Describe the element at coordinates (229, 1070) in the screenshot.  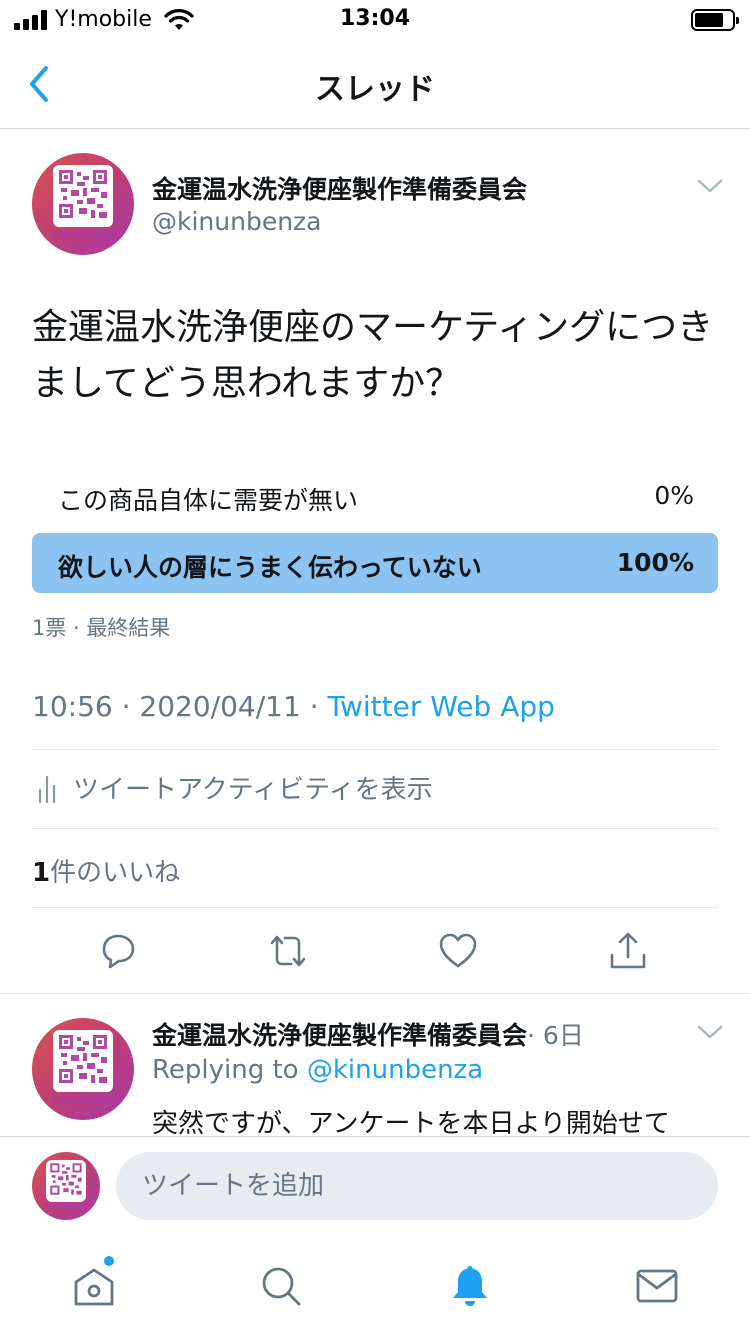
I see `replying-prefix: Replying to` at that location.